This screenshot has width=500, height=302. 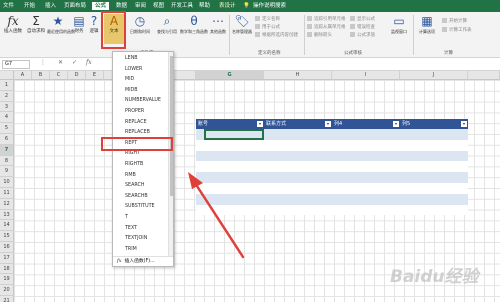 I want to click on arrow-head, so click(x=195, y=180).